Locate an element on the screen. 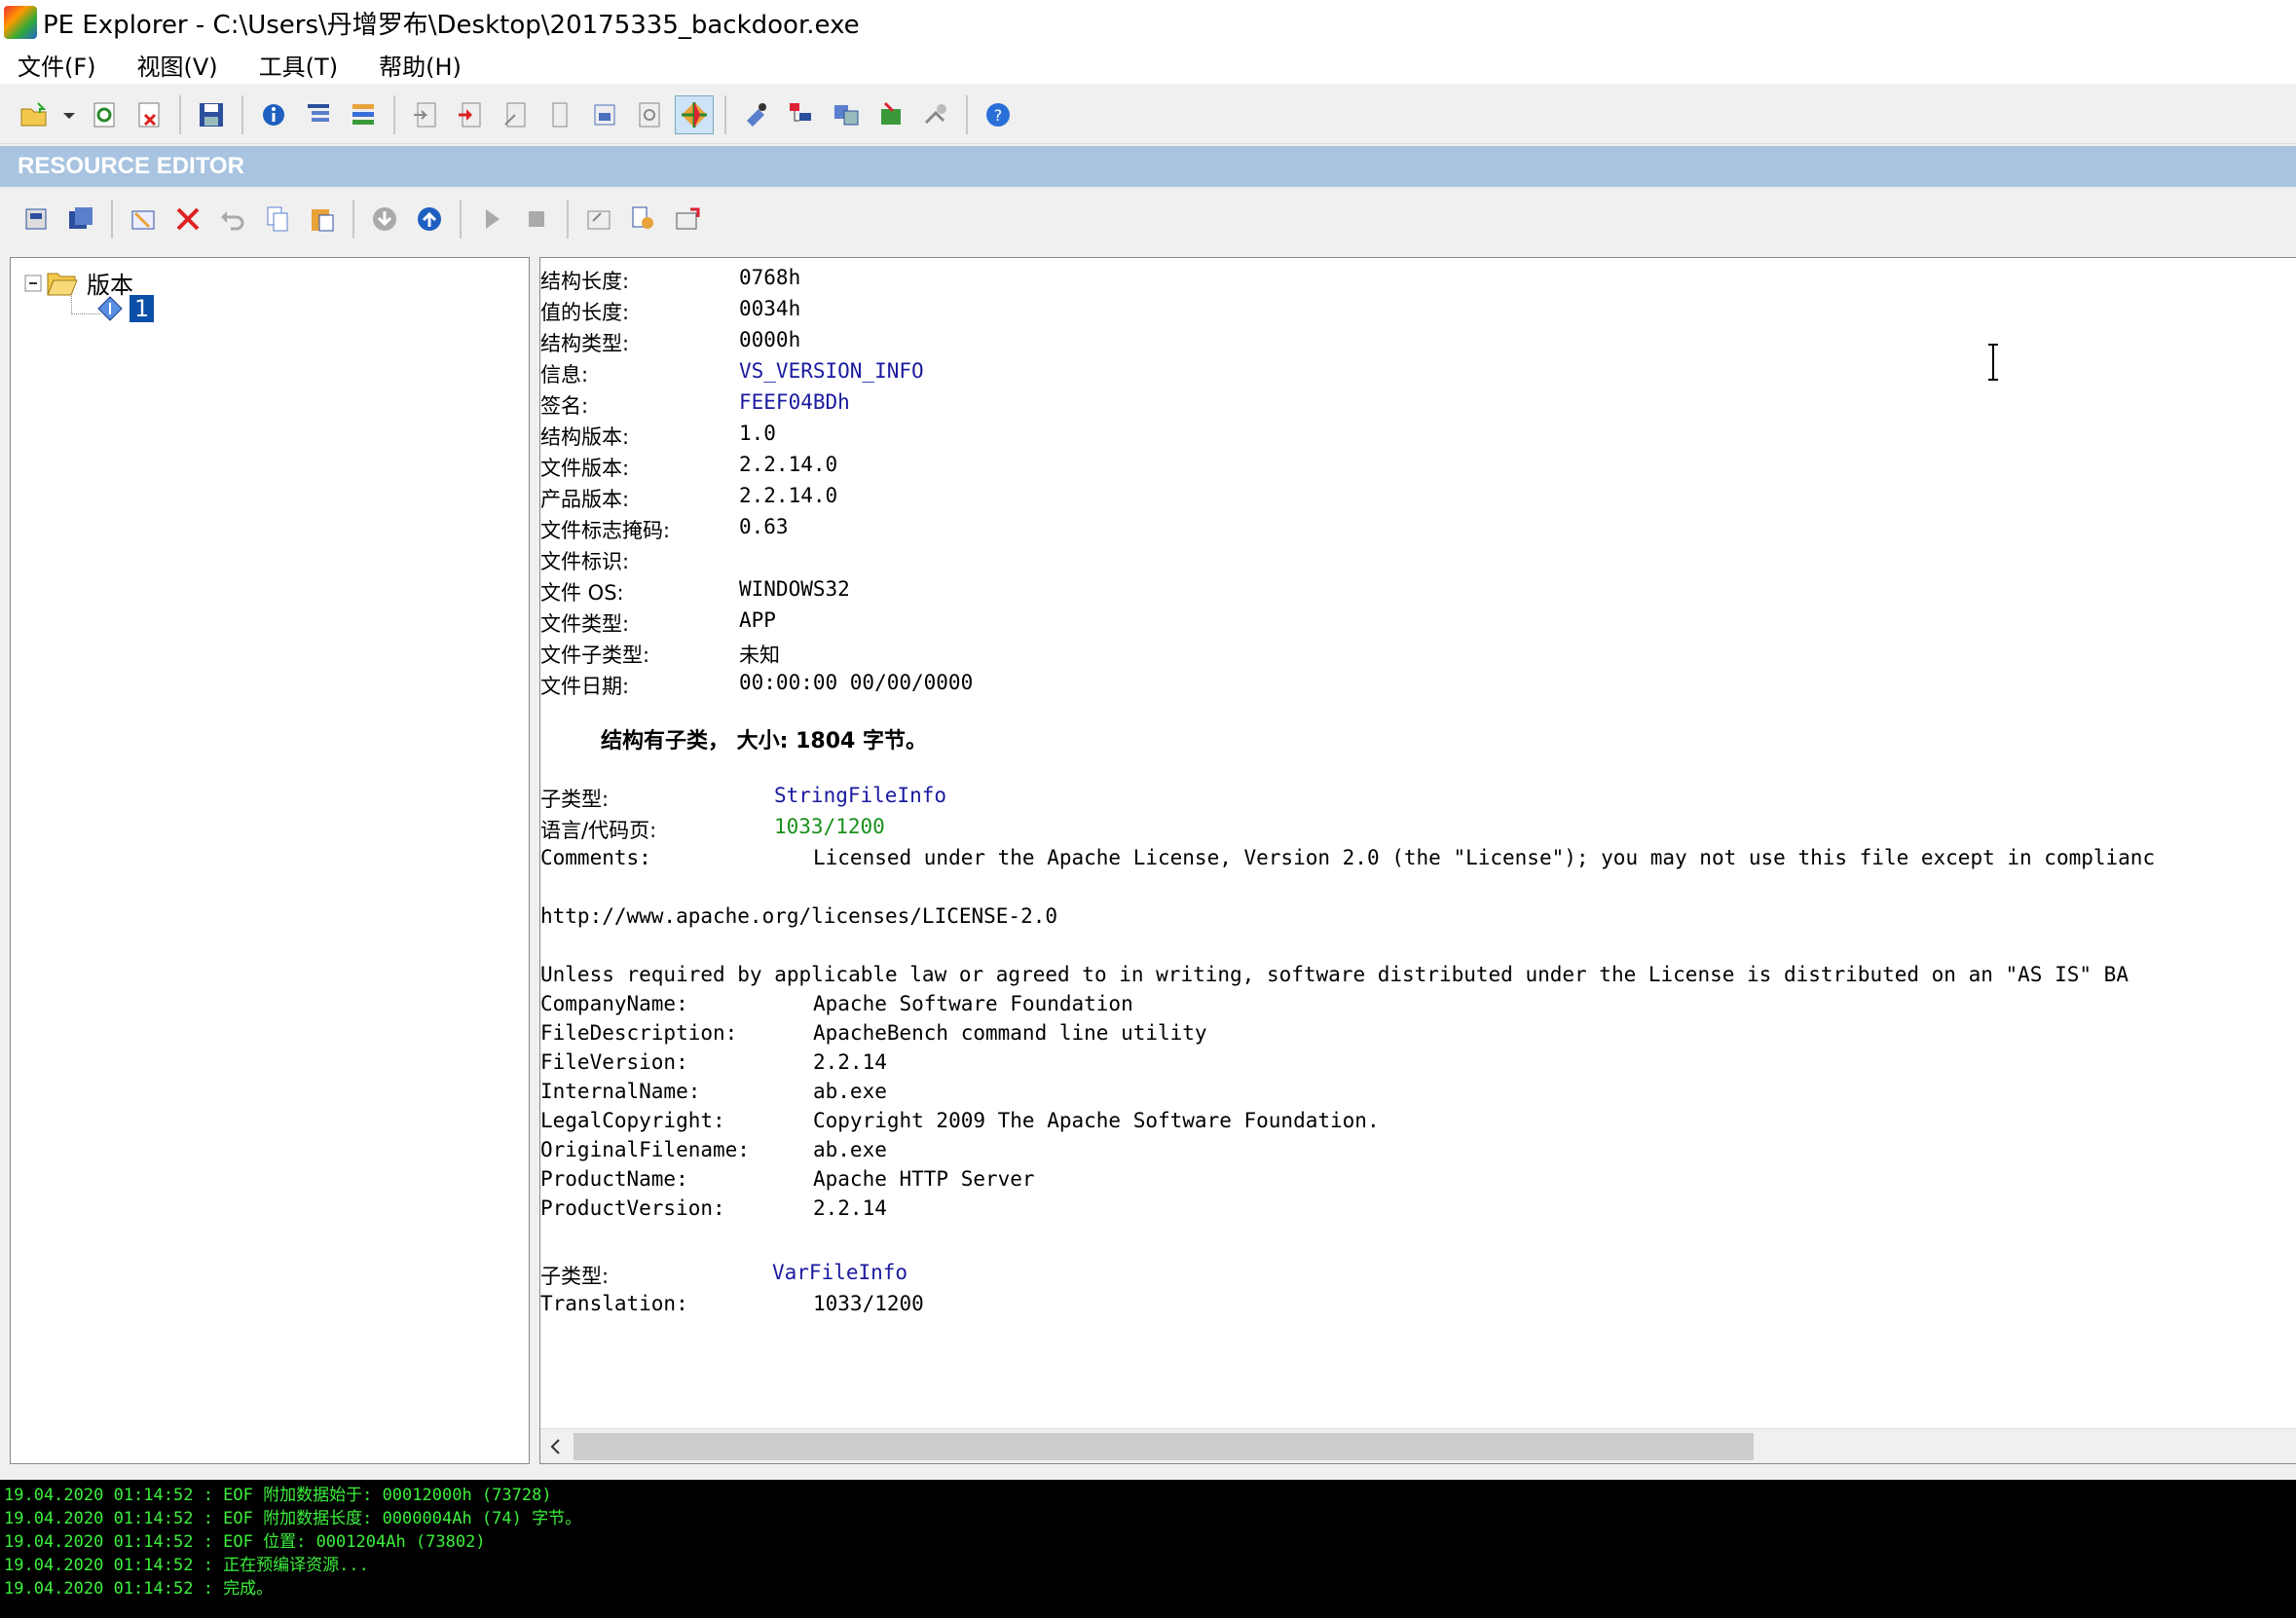 The image size is (2296, 1618). field-value: 未知 is located at coordinates (759, 655).